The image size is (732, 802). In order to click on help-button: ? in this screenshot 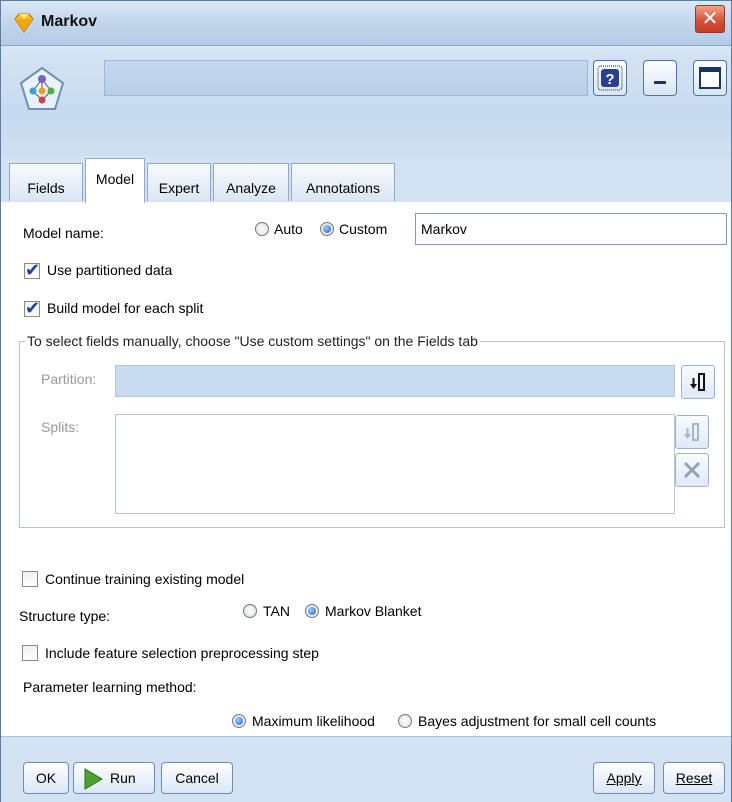, I will do `click(610, 78)`.